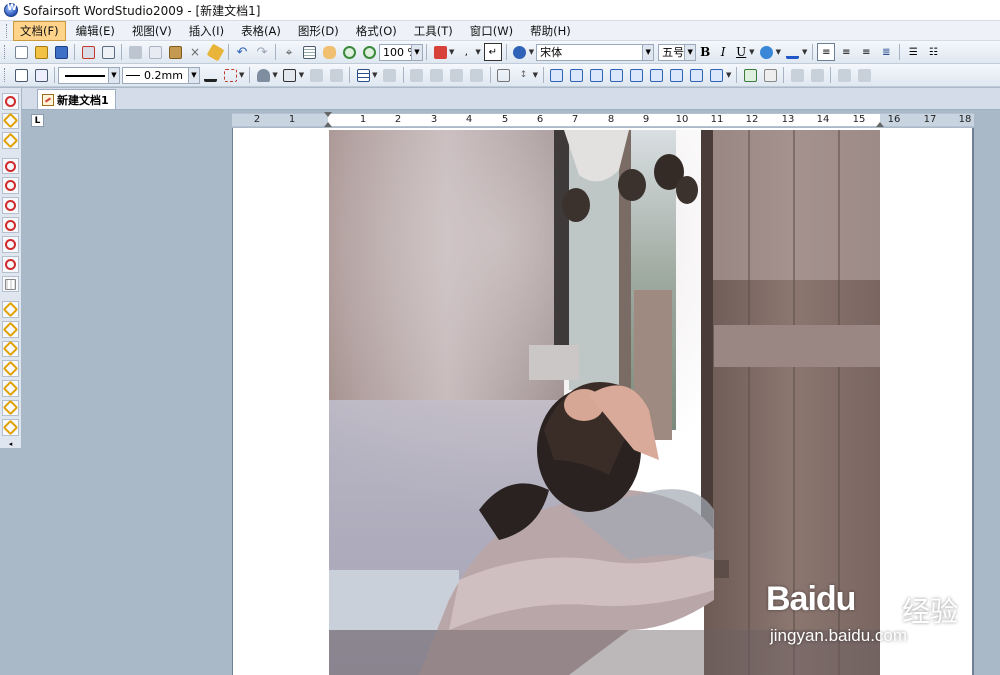 This screenshot has width=1000, height=675. I want to click on edit-points-icon, so click(41, 75).